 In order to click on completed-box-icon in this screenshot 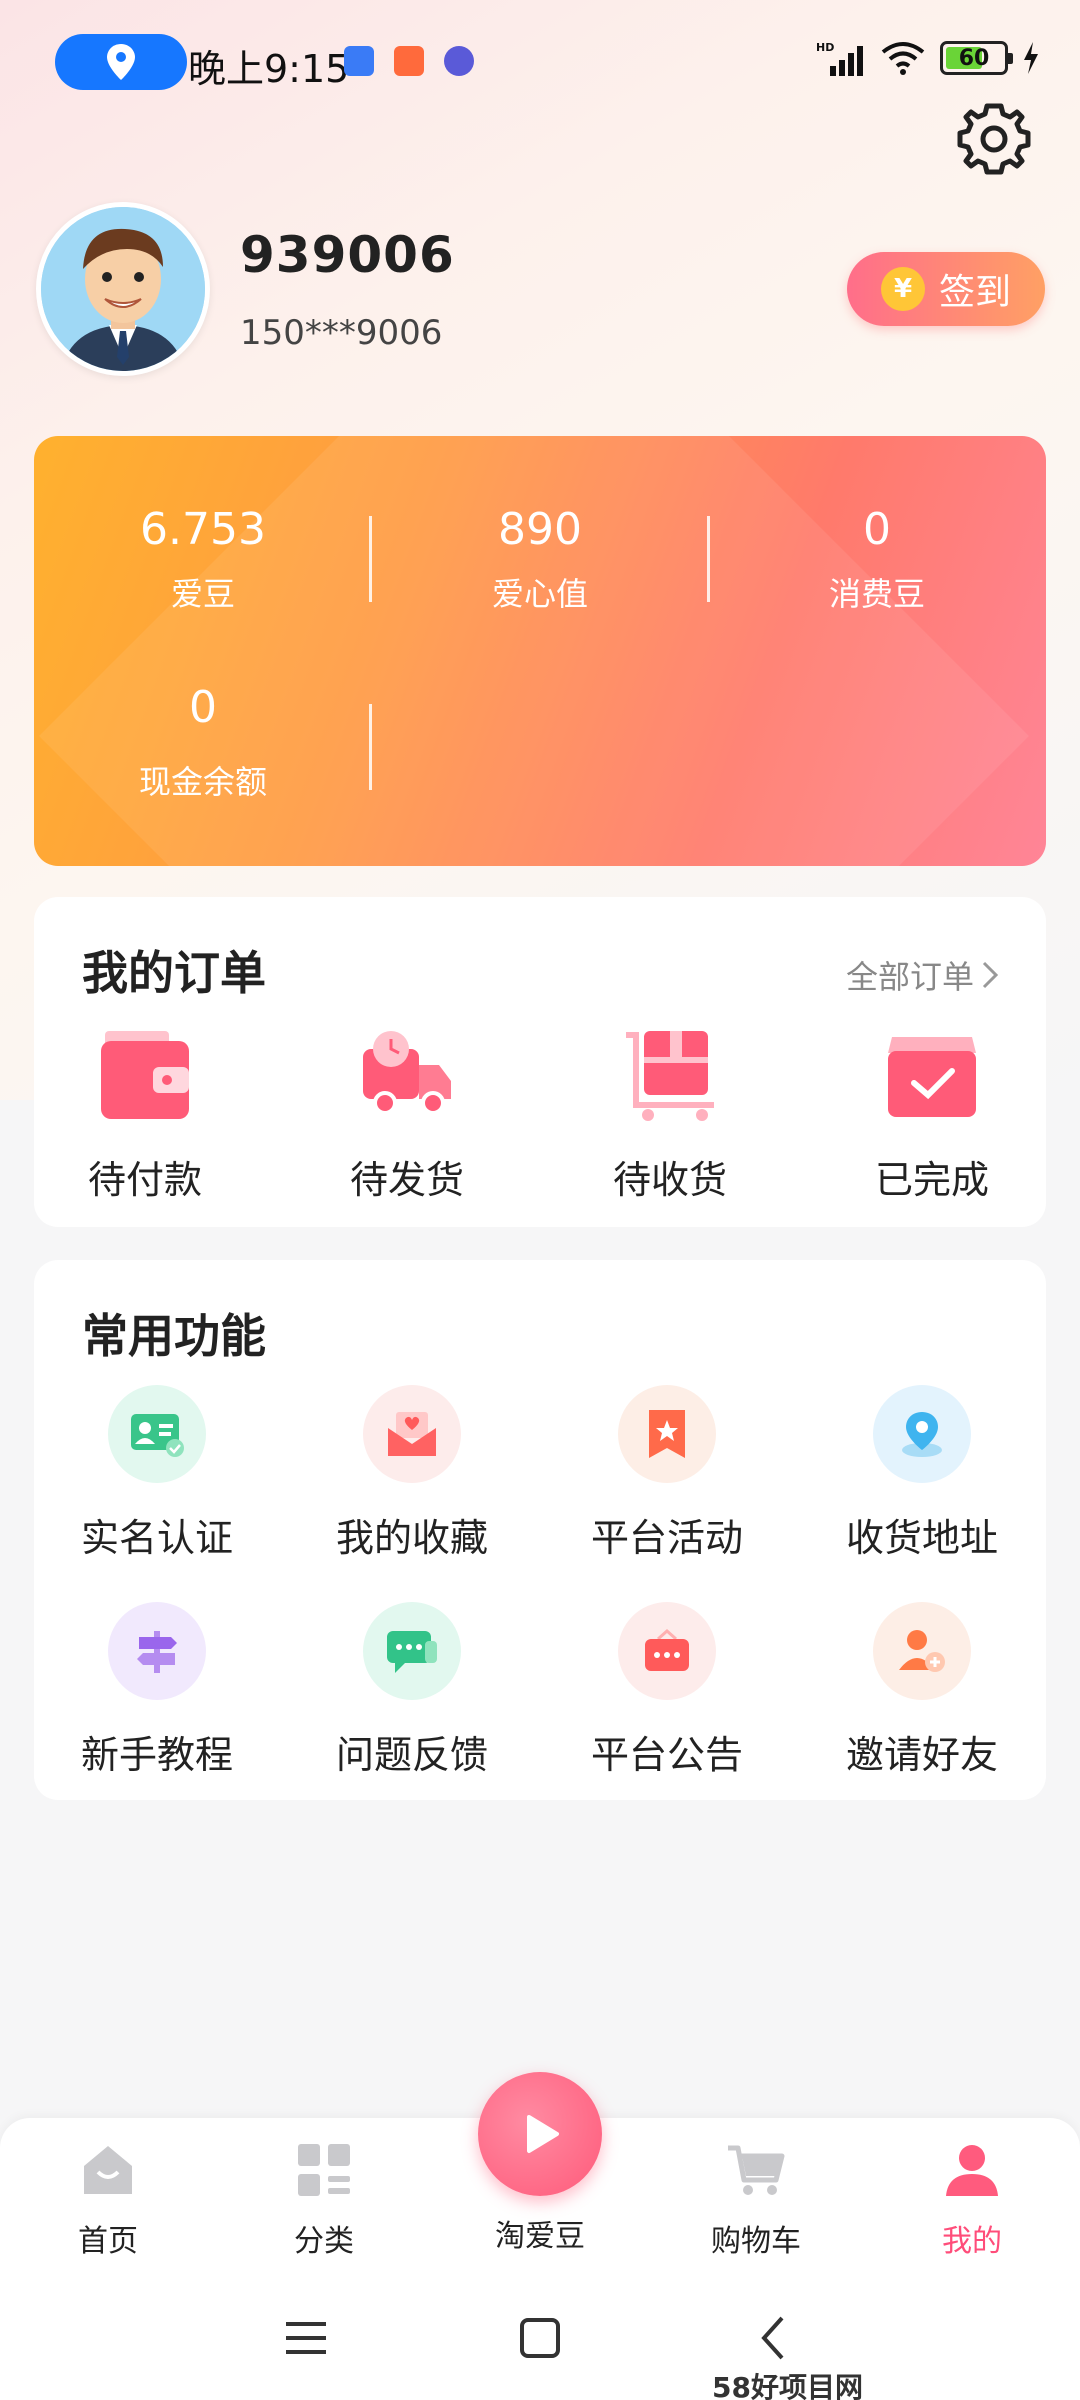, I will do `click(932, 1077)`.